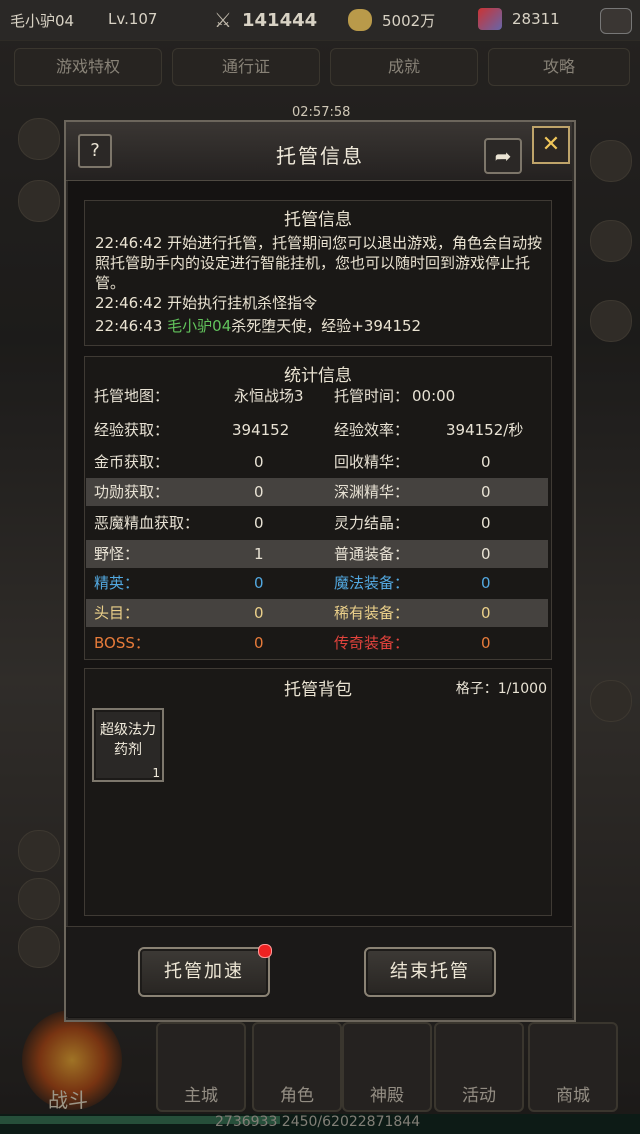 This screenshot has height=1134, width=640. Describe the element at coordinates (430, 972) in the screenshot. I see `end-hosting-button: 结束托管` at that location.